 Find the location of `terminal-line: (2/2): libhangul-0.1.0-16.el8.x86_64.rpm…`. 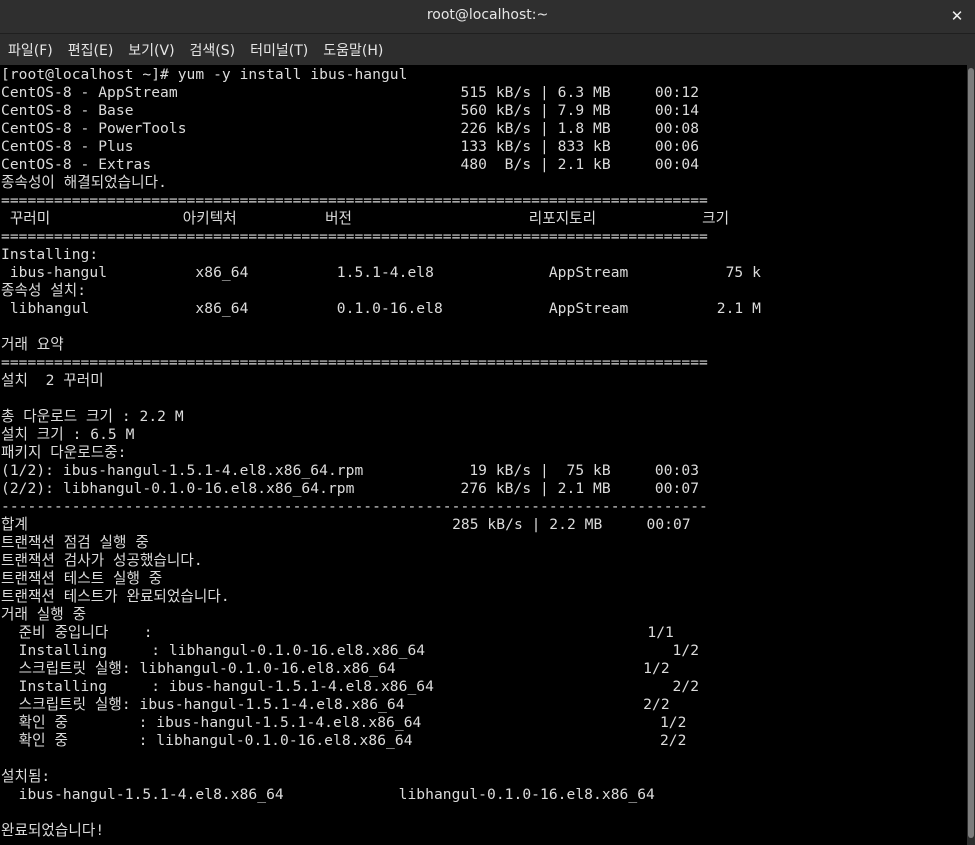

terminal-line: (2/2): libhangul-0.1.0-16.el8.x86_64.rpm… is located at coordinates (350, 488).